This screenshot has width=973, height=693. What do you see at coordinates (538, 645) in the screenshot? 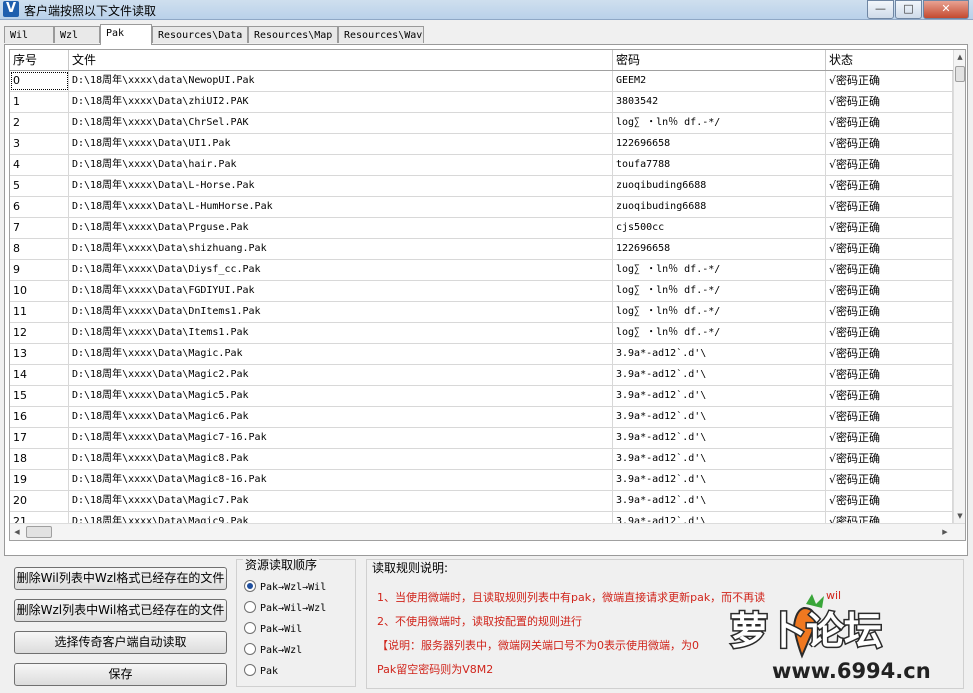
I see `rule-line-3: 【说明：服务器列表中，微端网关端口号不为0表示使用微端，为0` at bounding box center [538, 645].